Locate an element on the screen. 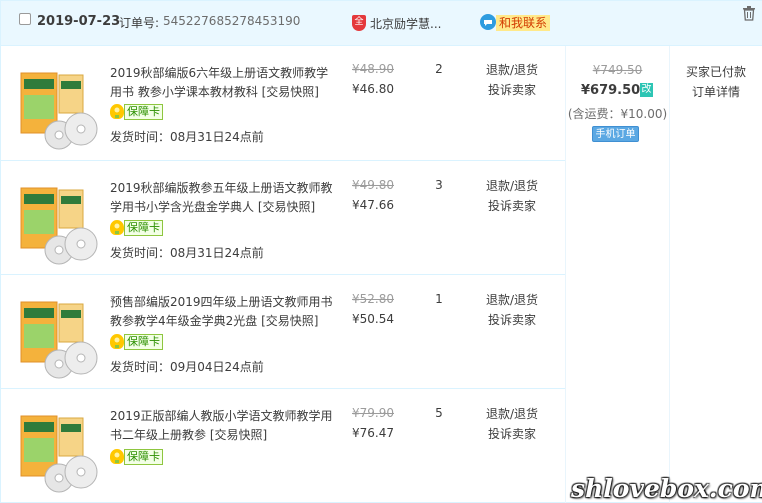 The image size is (762, 503). original-price: ¥49.80 is located at coordinates (373, 185).